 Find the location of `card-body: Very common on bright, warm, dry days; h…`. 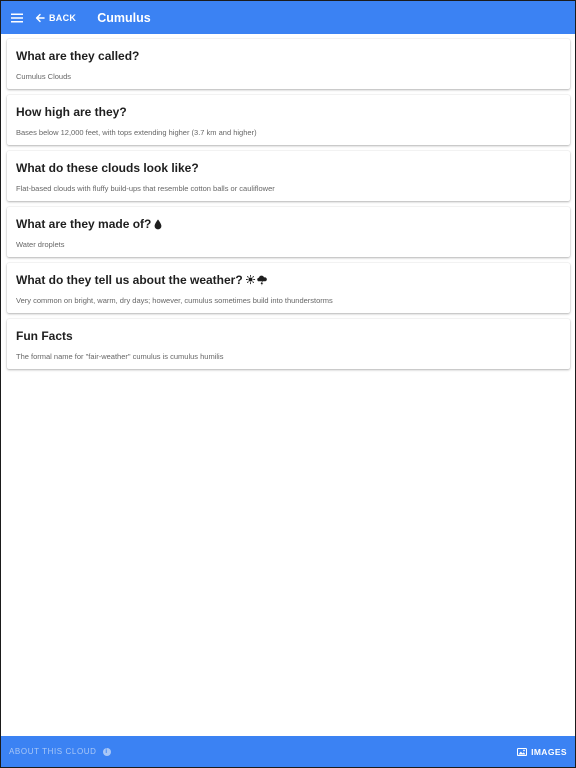

card-body: Very common on bright, warm, dry days; h… is located at coordinates (174, 300).